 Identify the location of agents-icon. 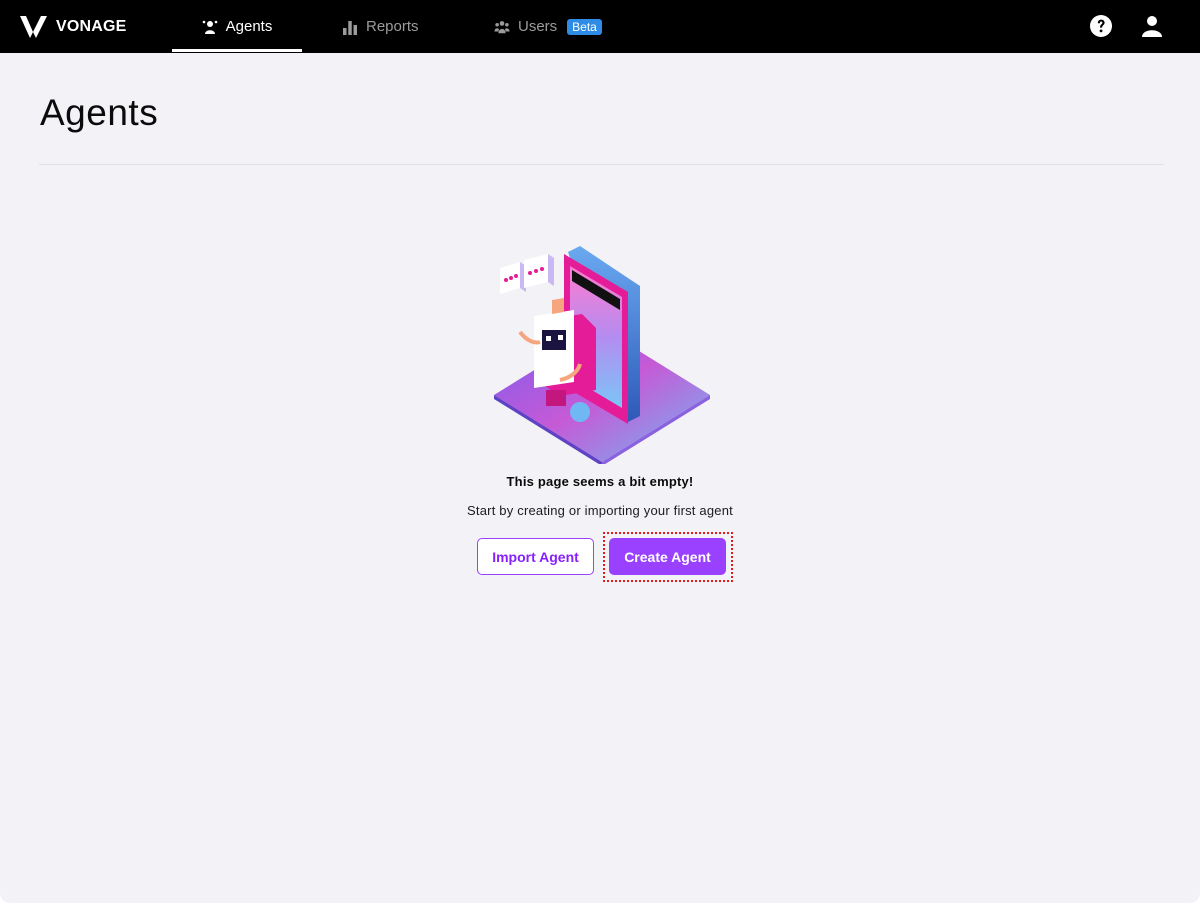
(209, 27).